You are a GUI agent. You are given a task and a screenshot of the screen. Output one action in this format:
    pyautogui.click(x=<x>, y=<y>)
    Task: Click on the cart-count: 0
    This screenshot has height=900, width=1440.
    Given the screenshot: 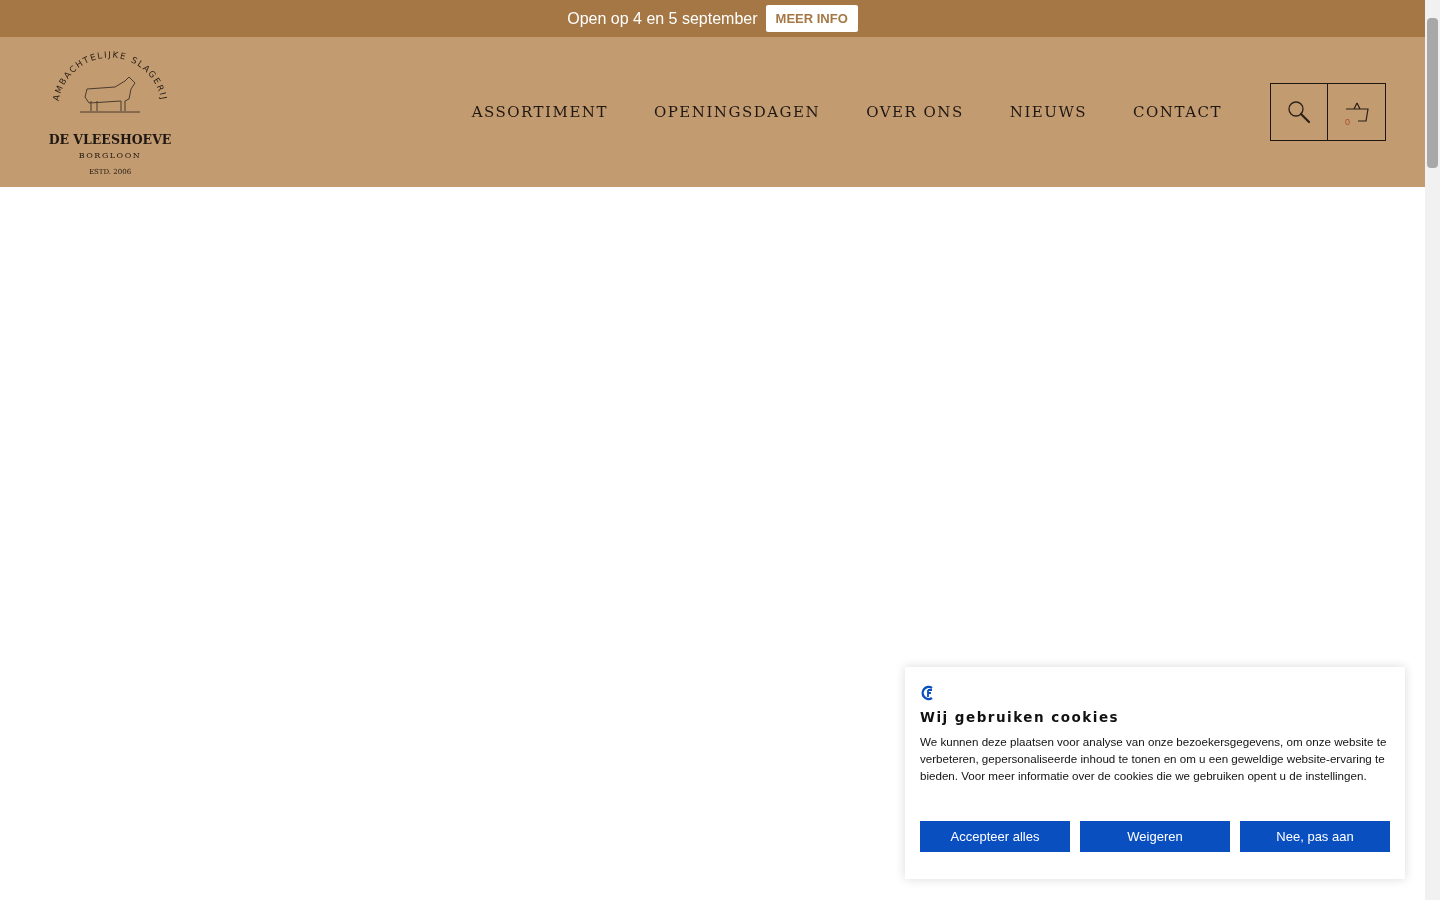 What is the action you would take?
    pyautogui.click(x=1347, y=122)
    